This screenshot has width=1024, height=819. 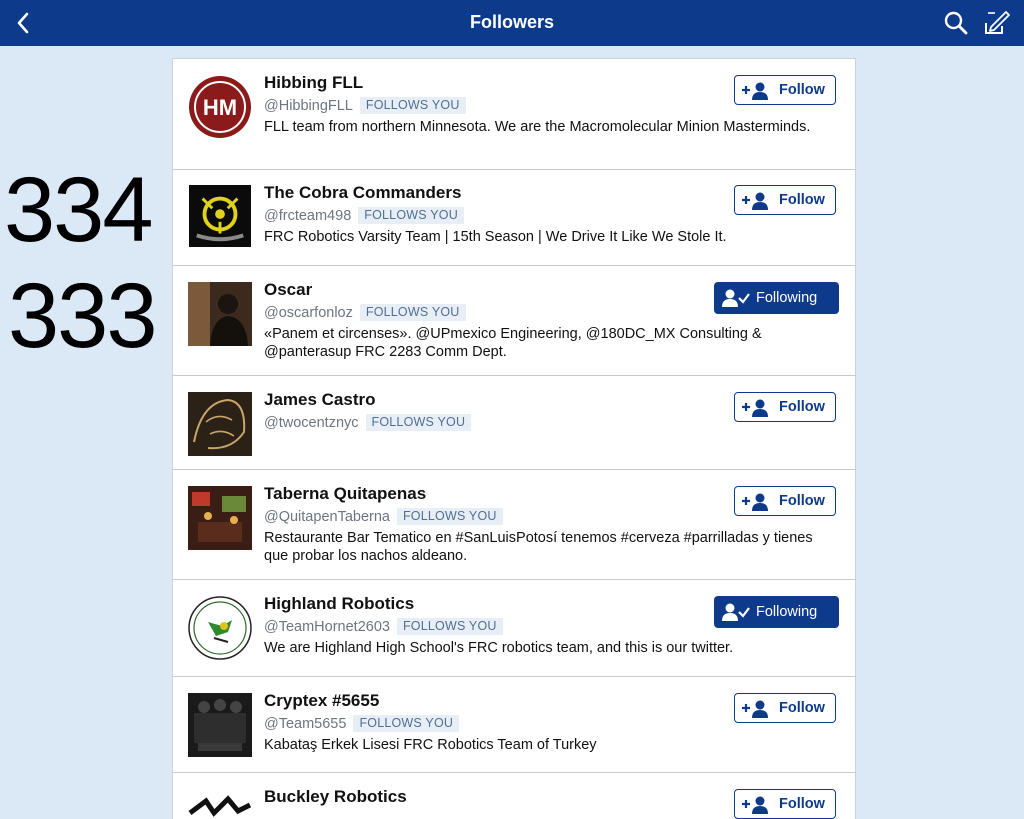 What do you see at coordinates (78, 210) in the screenshot?
I see `overlay-number-top: 334` at bounding box center [78, 210].